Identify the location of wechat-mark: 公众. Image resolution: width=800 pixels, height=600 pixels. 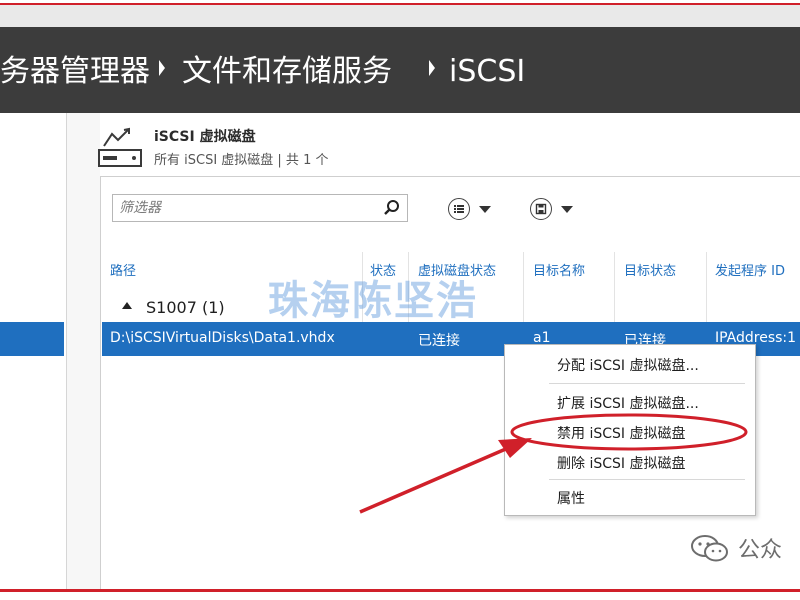
(736, 548).